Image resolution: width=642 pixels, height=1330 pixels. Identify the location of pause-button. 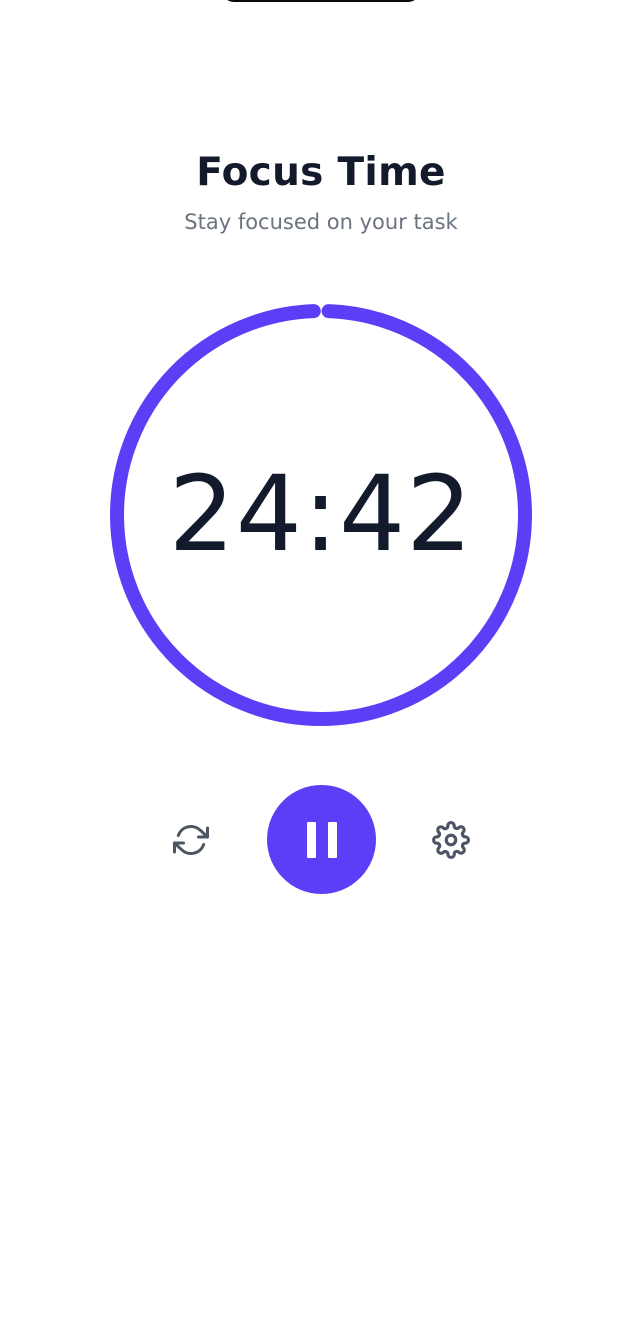
(321, 839).